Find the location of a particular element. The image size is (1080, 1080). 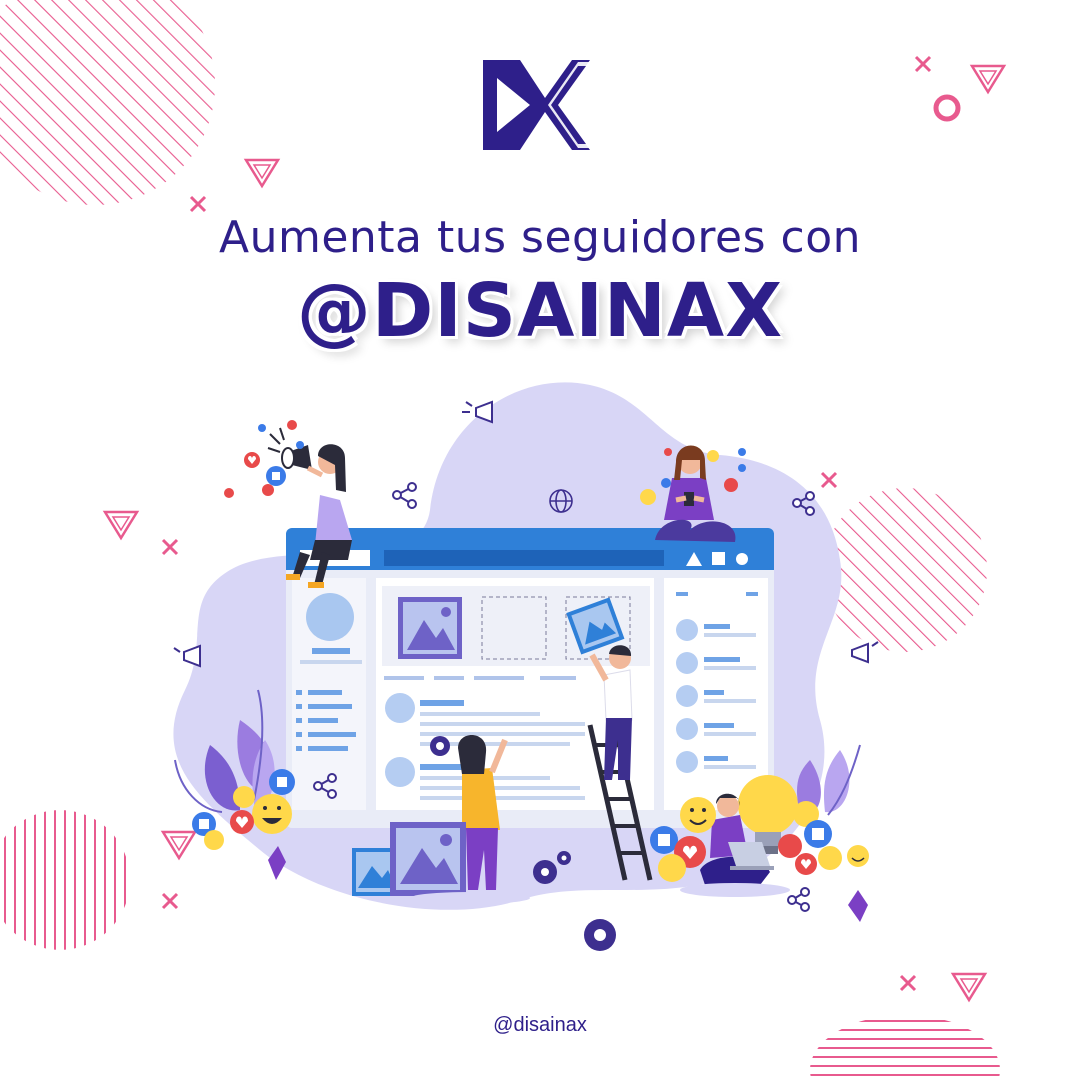

striped-circle-top-left is located at coordinates (107, 102).